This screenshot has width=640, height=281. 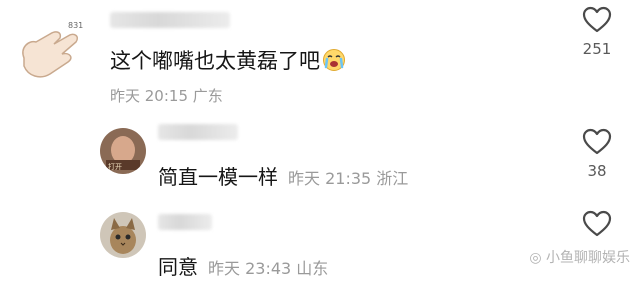 What do you see at coordinates (178, 267) in the screenshot?
I see `reply-text: 同意` at bounding box center [178, 267].